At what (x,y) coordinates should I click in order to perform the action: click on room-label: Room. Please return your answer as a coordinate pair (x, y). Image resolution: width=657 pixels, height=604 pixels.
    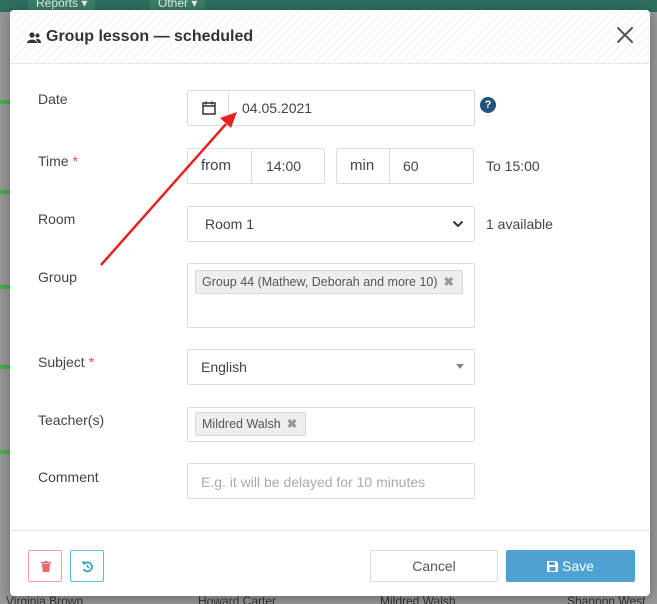
    Looking at the image, I should click on (57, 219).